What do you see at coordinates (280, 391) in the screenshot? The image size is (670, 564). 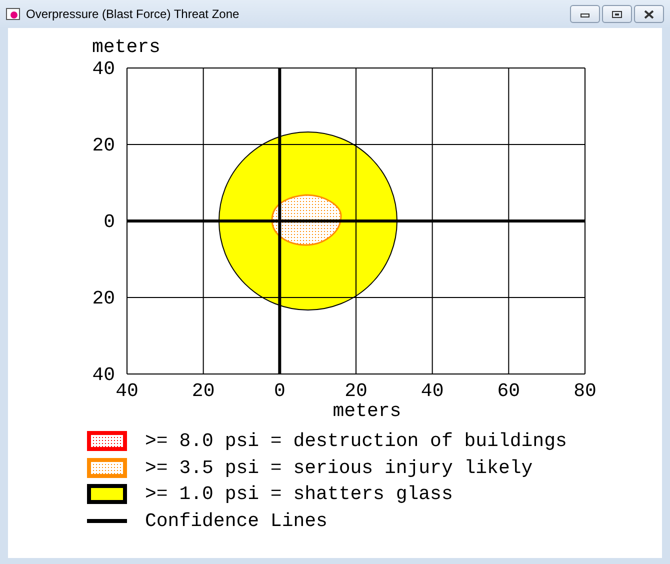 I see `x-tick-label: 0` at bounding box center [280, 391].